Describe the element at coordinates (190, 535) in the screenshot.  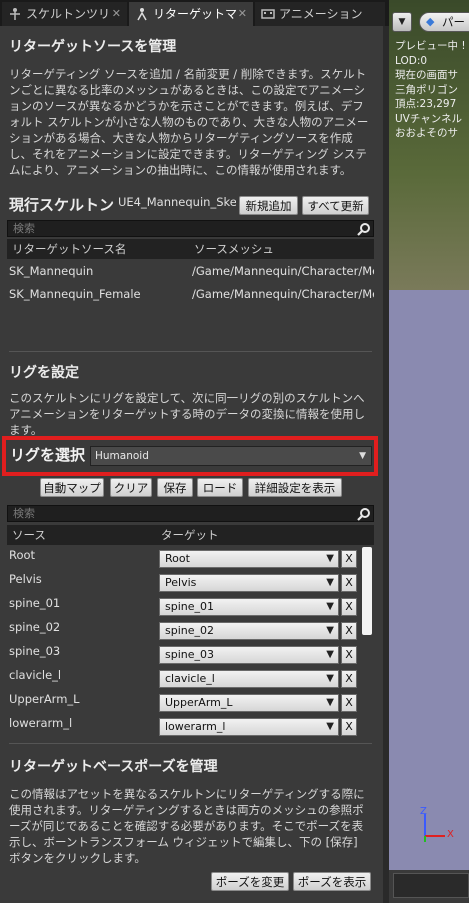
I see `column-target: ターゲット` at that location.